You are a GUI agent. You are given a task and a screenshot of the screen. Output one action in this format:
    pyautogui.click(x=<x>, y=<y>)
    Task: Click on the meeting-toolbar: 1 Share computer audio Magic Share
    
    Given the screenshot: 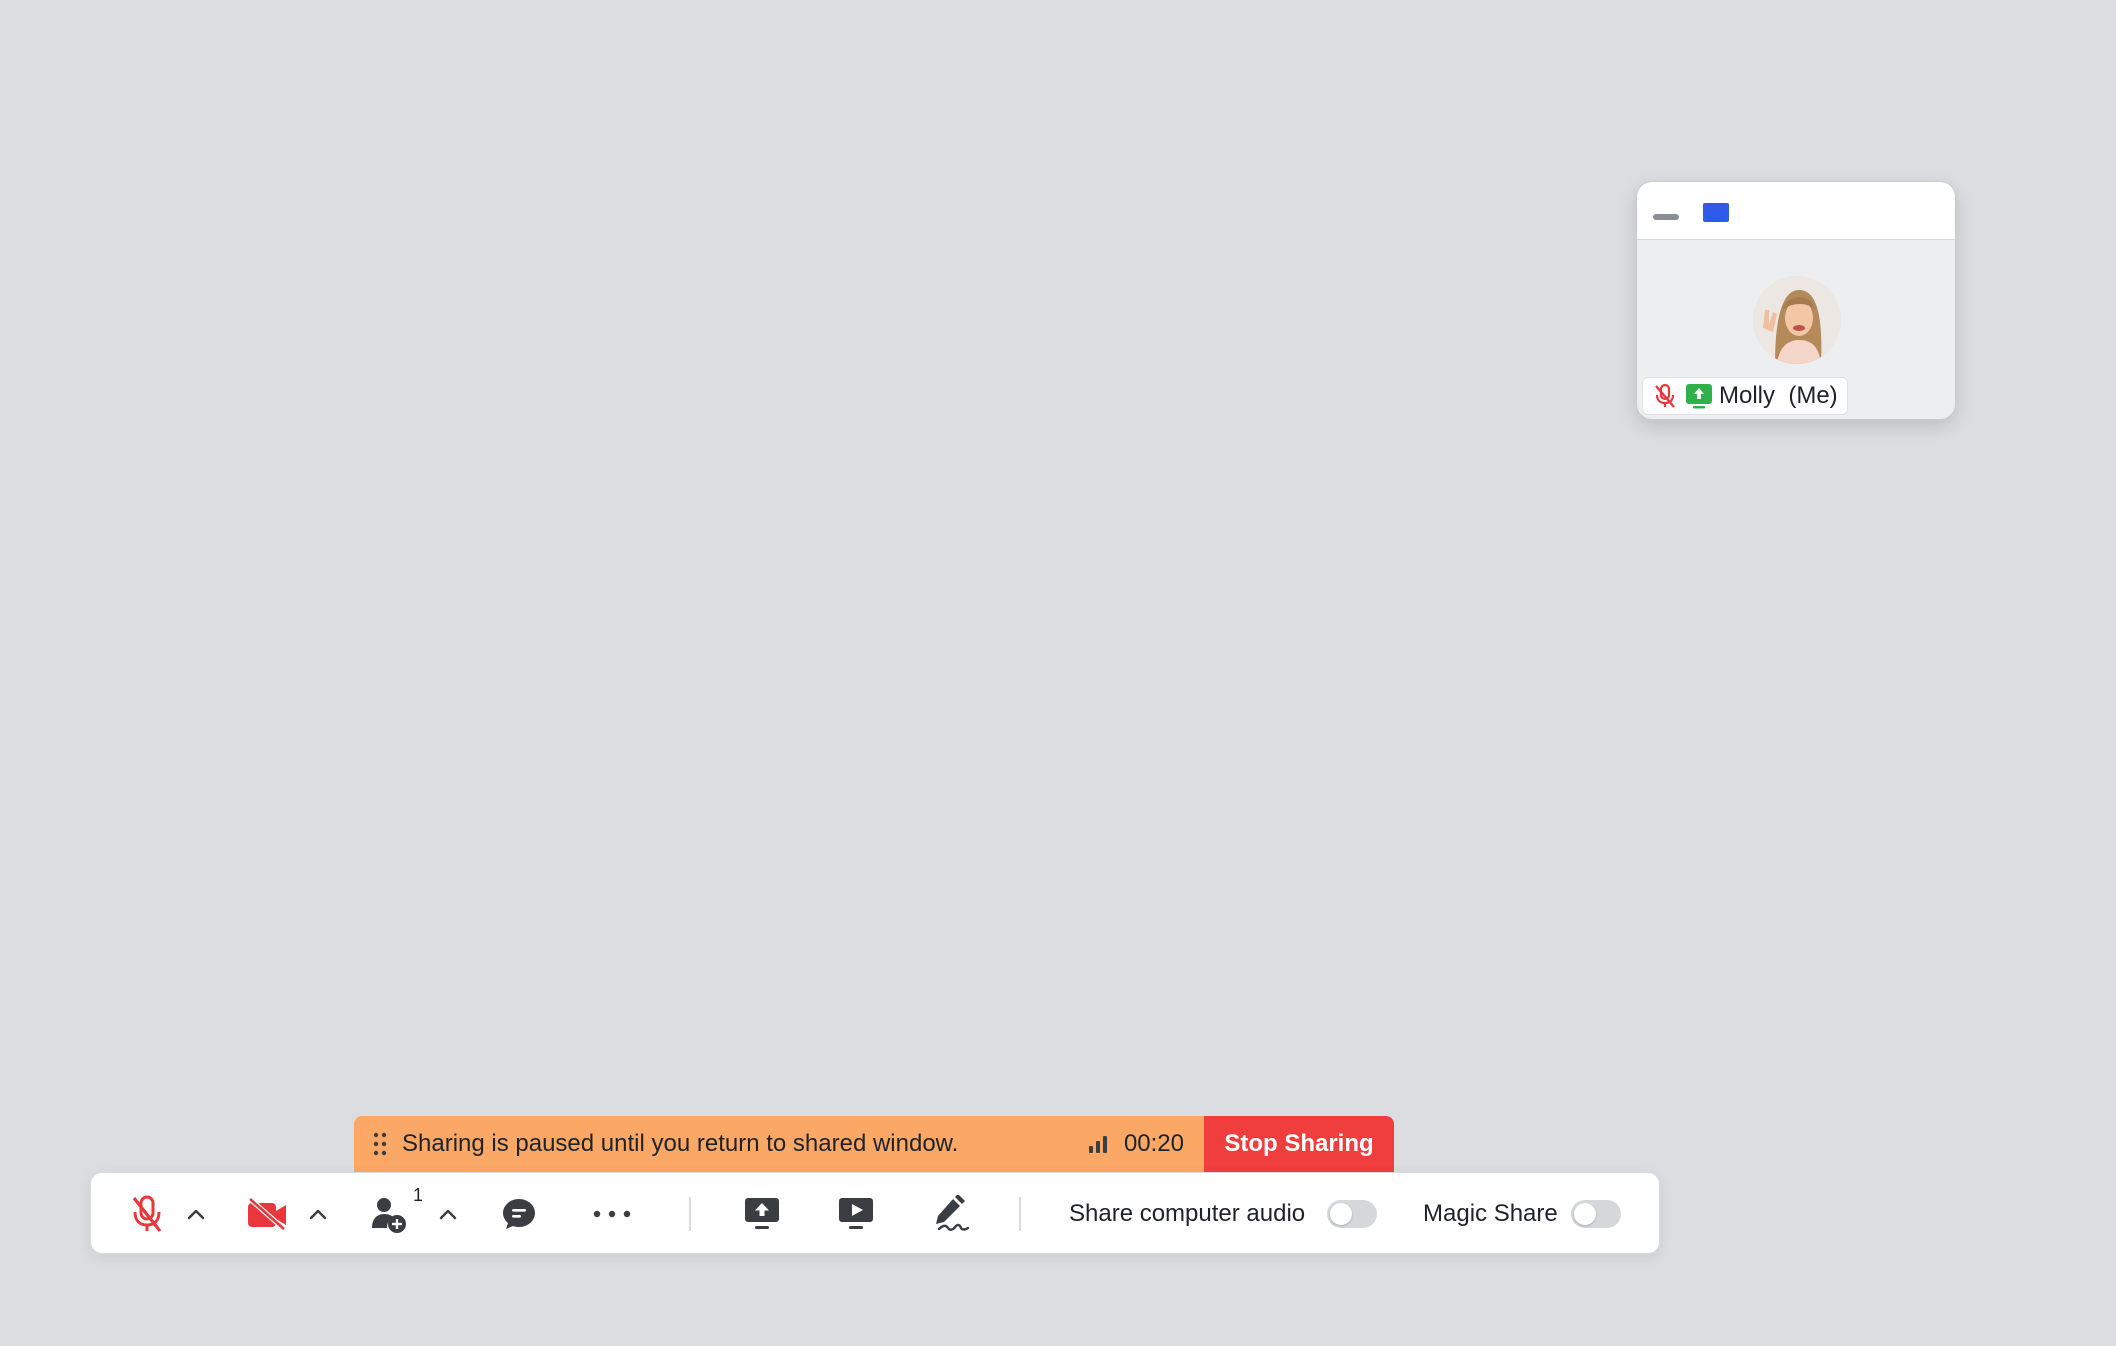 What is the action you would take?
    pyautogui.click(x=875, y=1213)
    